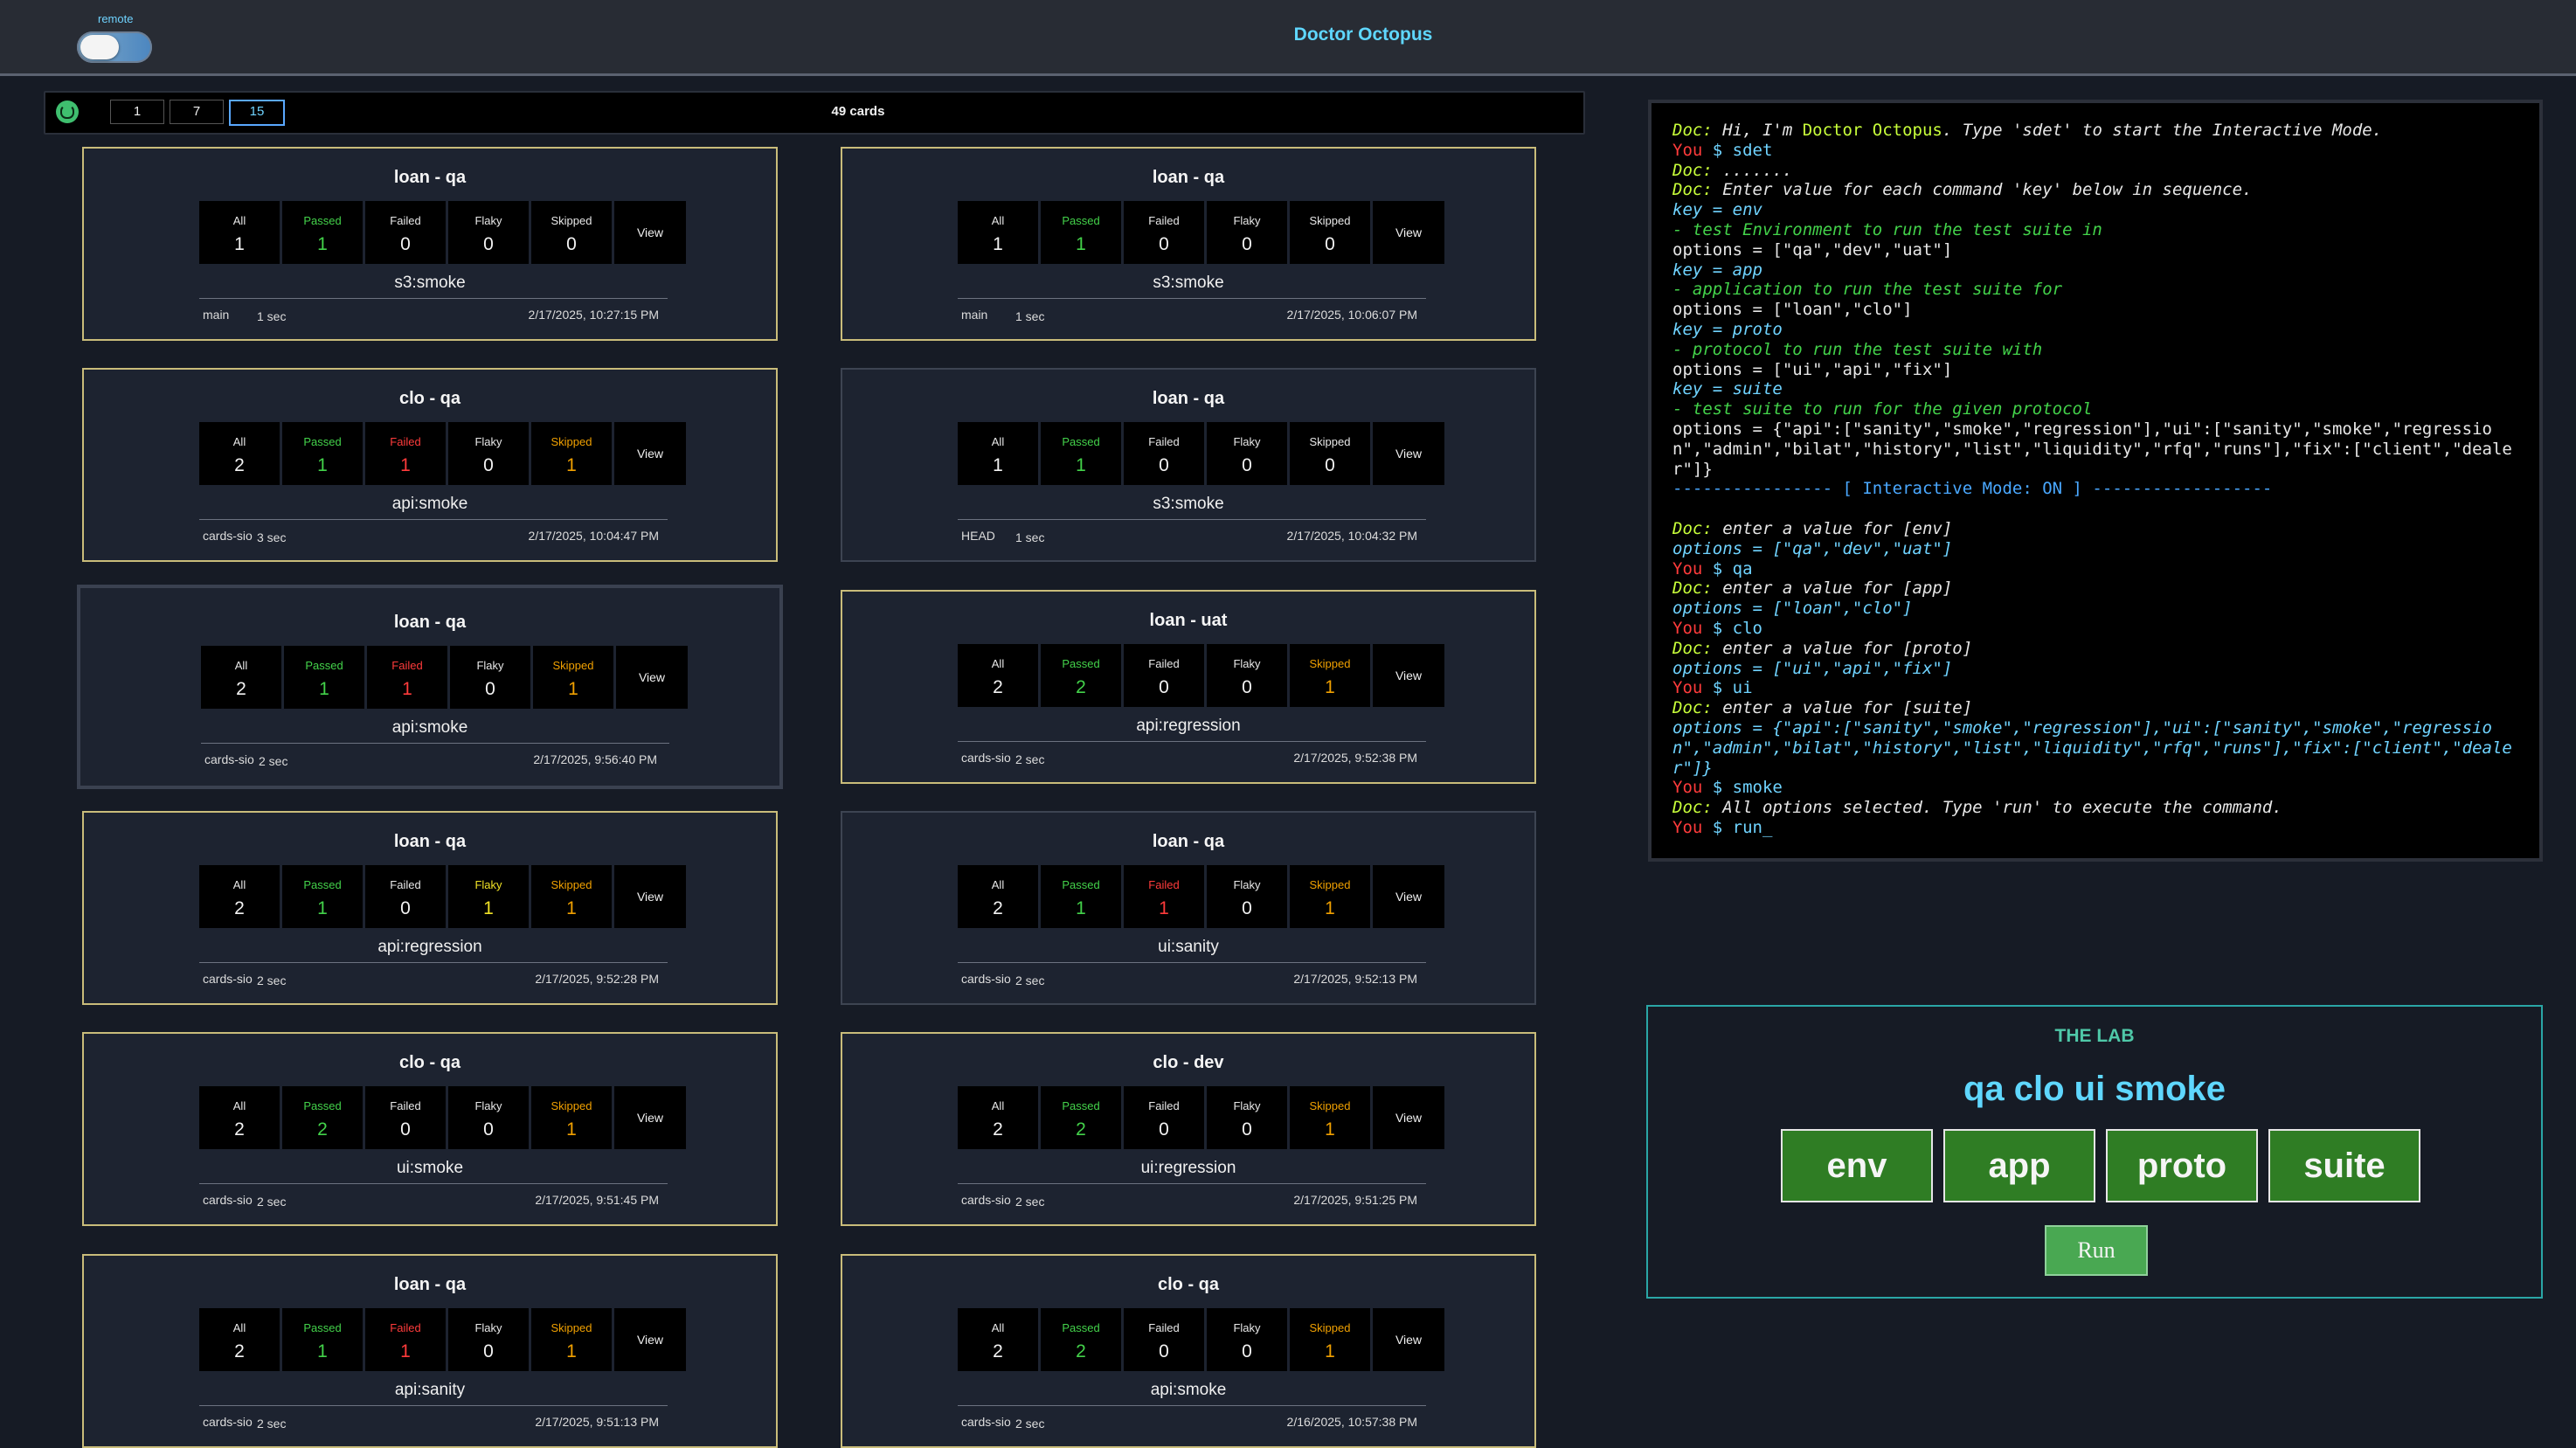 The width and height of the screenshot is (2576, 1448). Describe the element at coordinates (430, 1168) in the screenshot. I see `card-suite: ui:smoke` at that location.